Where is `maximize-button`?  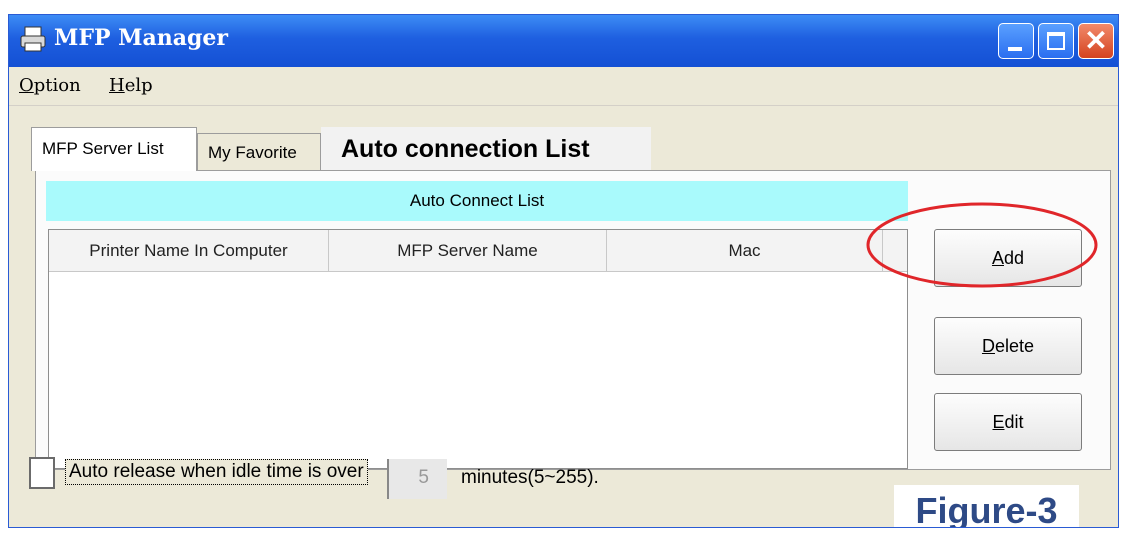 maximize-button is located at coordinates (1056, 41).